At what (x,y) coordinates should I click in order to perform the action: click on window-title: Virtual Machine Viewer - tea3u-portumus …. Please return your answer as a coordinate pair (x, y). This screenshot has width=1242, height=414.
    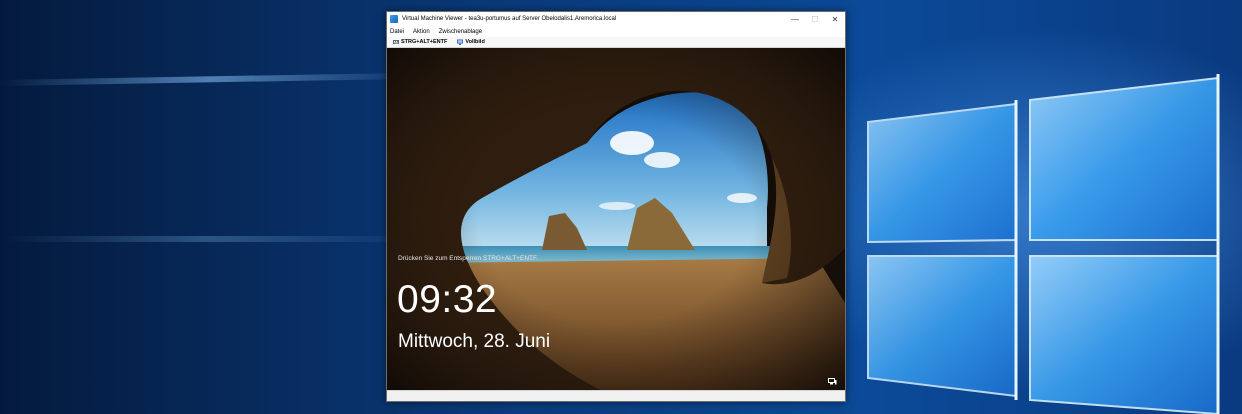
    Looking at the image, I should click on (509, 19).